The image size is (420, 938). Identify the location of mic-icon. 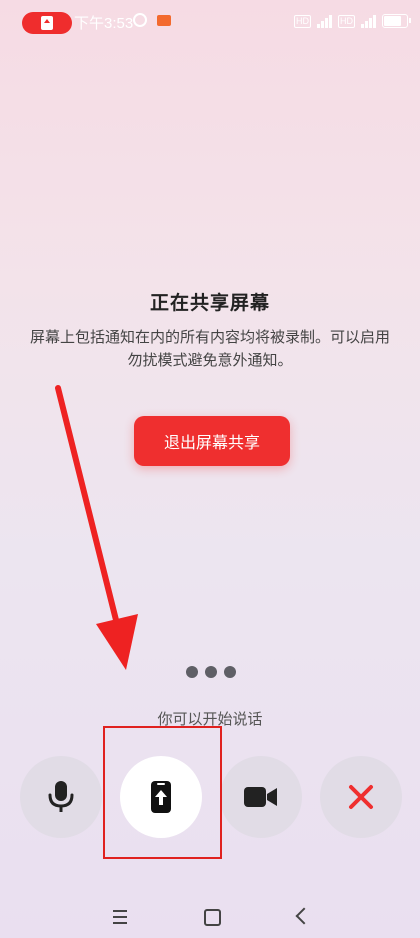
(61, 796).